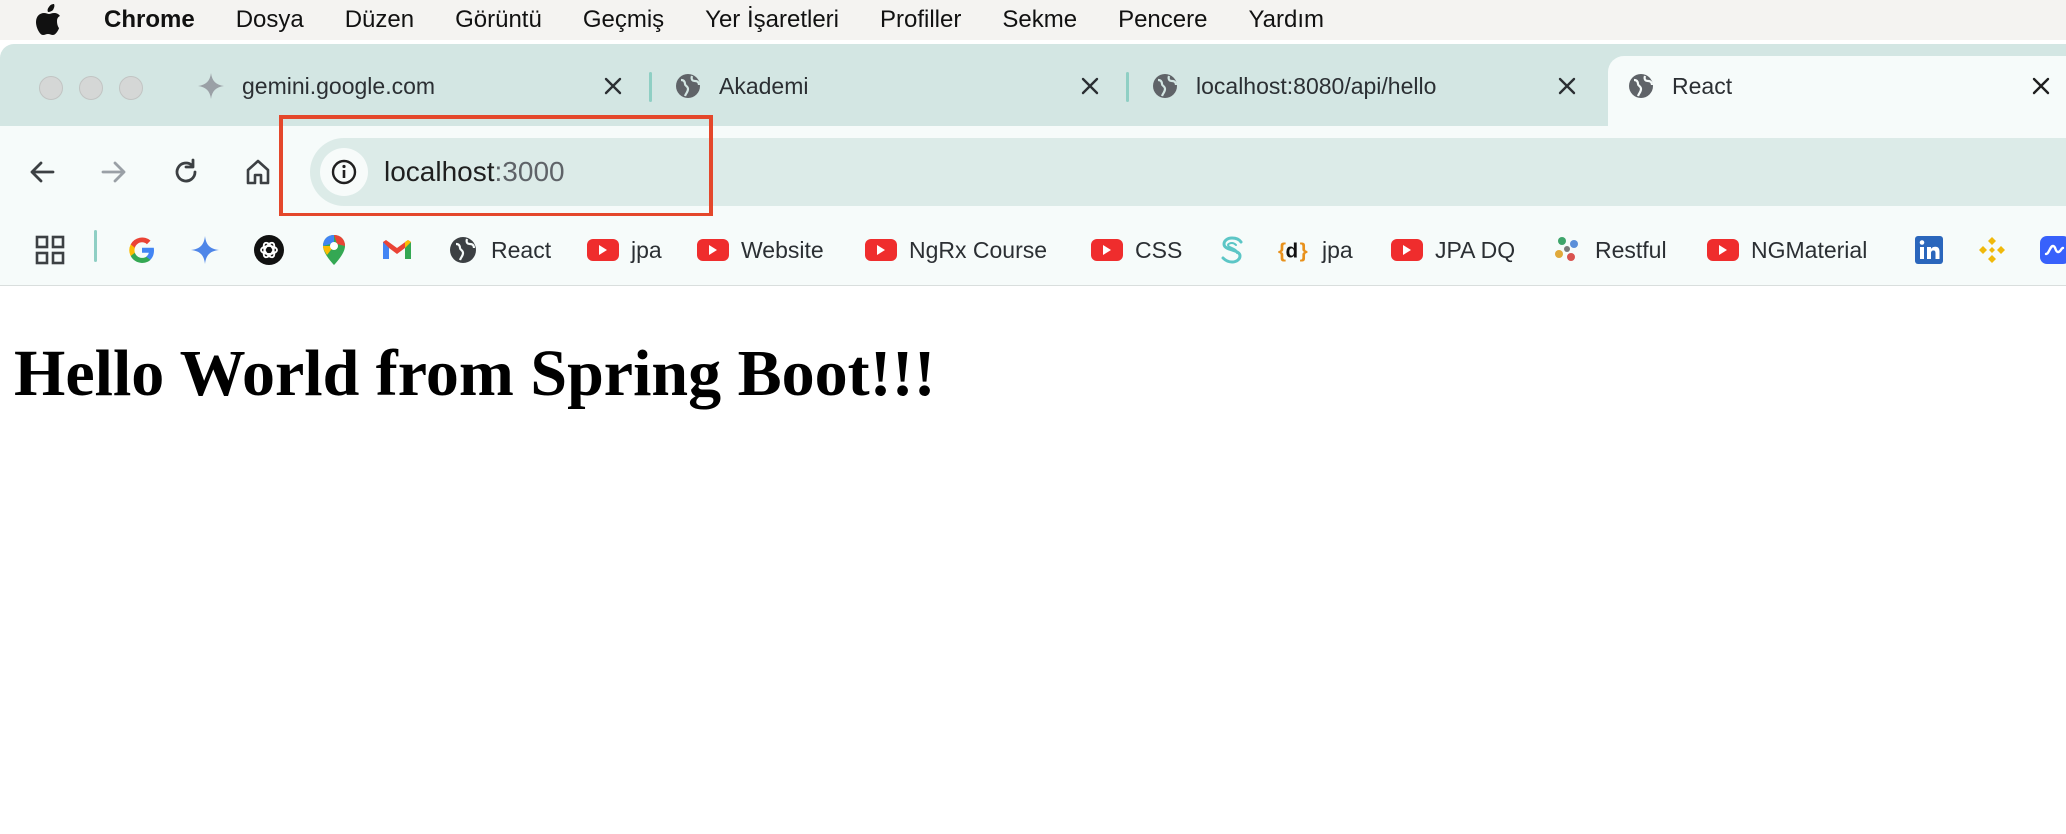  I want to click on menu-pencere: Pencere, so click(1162, 20).